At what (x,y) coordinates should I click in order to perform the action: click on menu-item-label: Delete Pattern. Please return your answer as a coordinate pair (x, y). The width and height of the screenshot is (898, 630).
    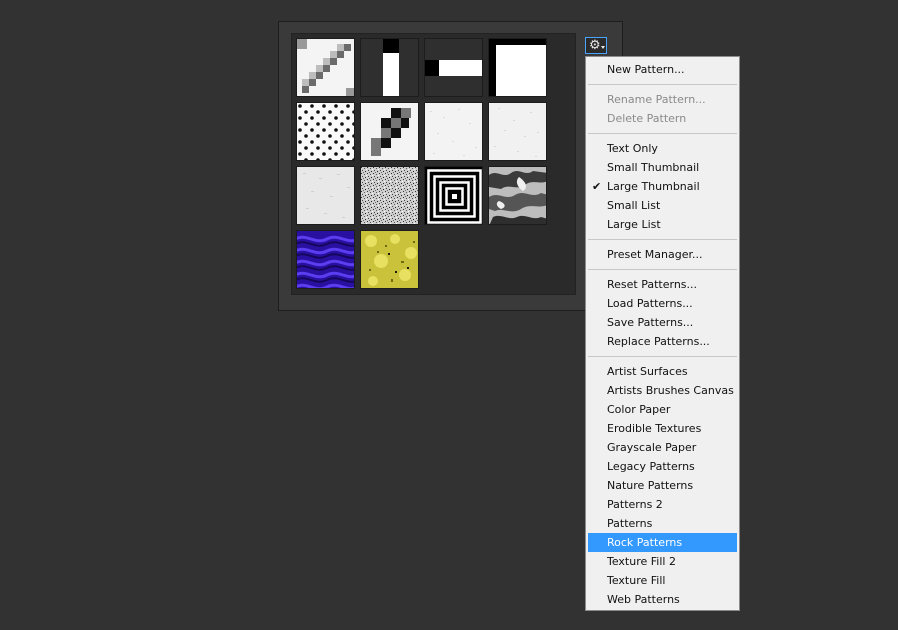
    Looking at the image, I should click on (647, 118).